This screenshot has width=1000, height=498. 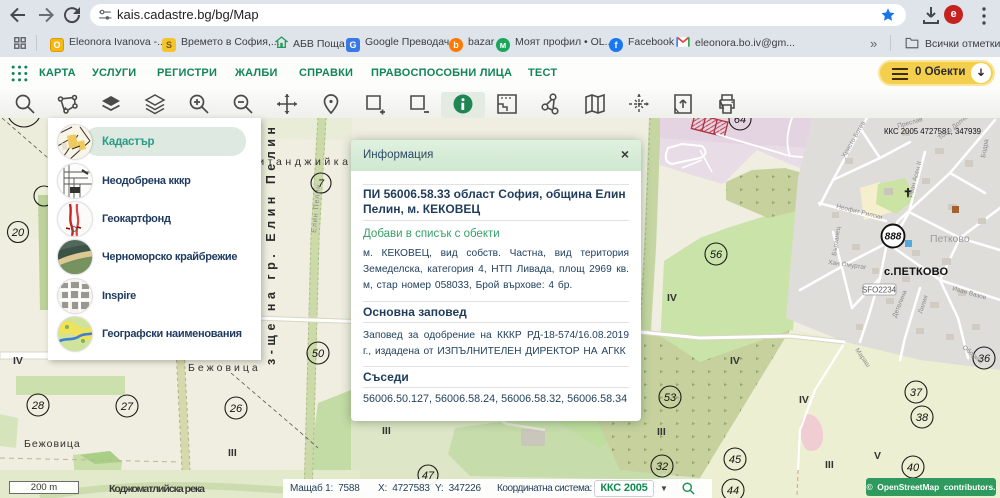 I want to click on svg-text: V, so click(x=877, y=456).